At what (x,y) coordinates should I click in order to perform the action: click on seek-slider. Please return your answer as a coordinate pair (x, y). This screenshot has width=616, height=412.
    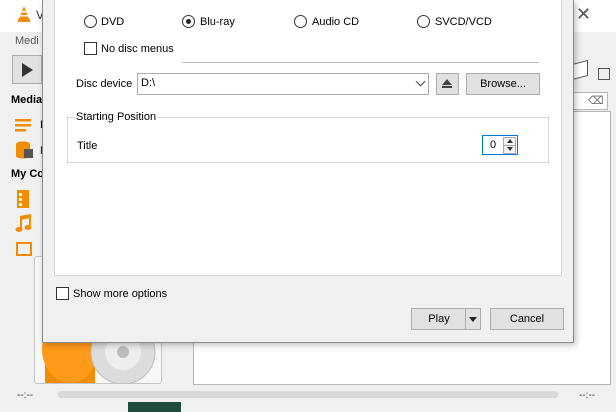
    Looking at the image, I should click on (308, 394).